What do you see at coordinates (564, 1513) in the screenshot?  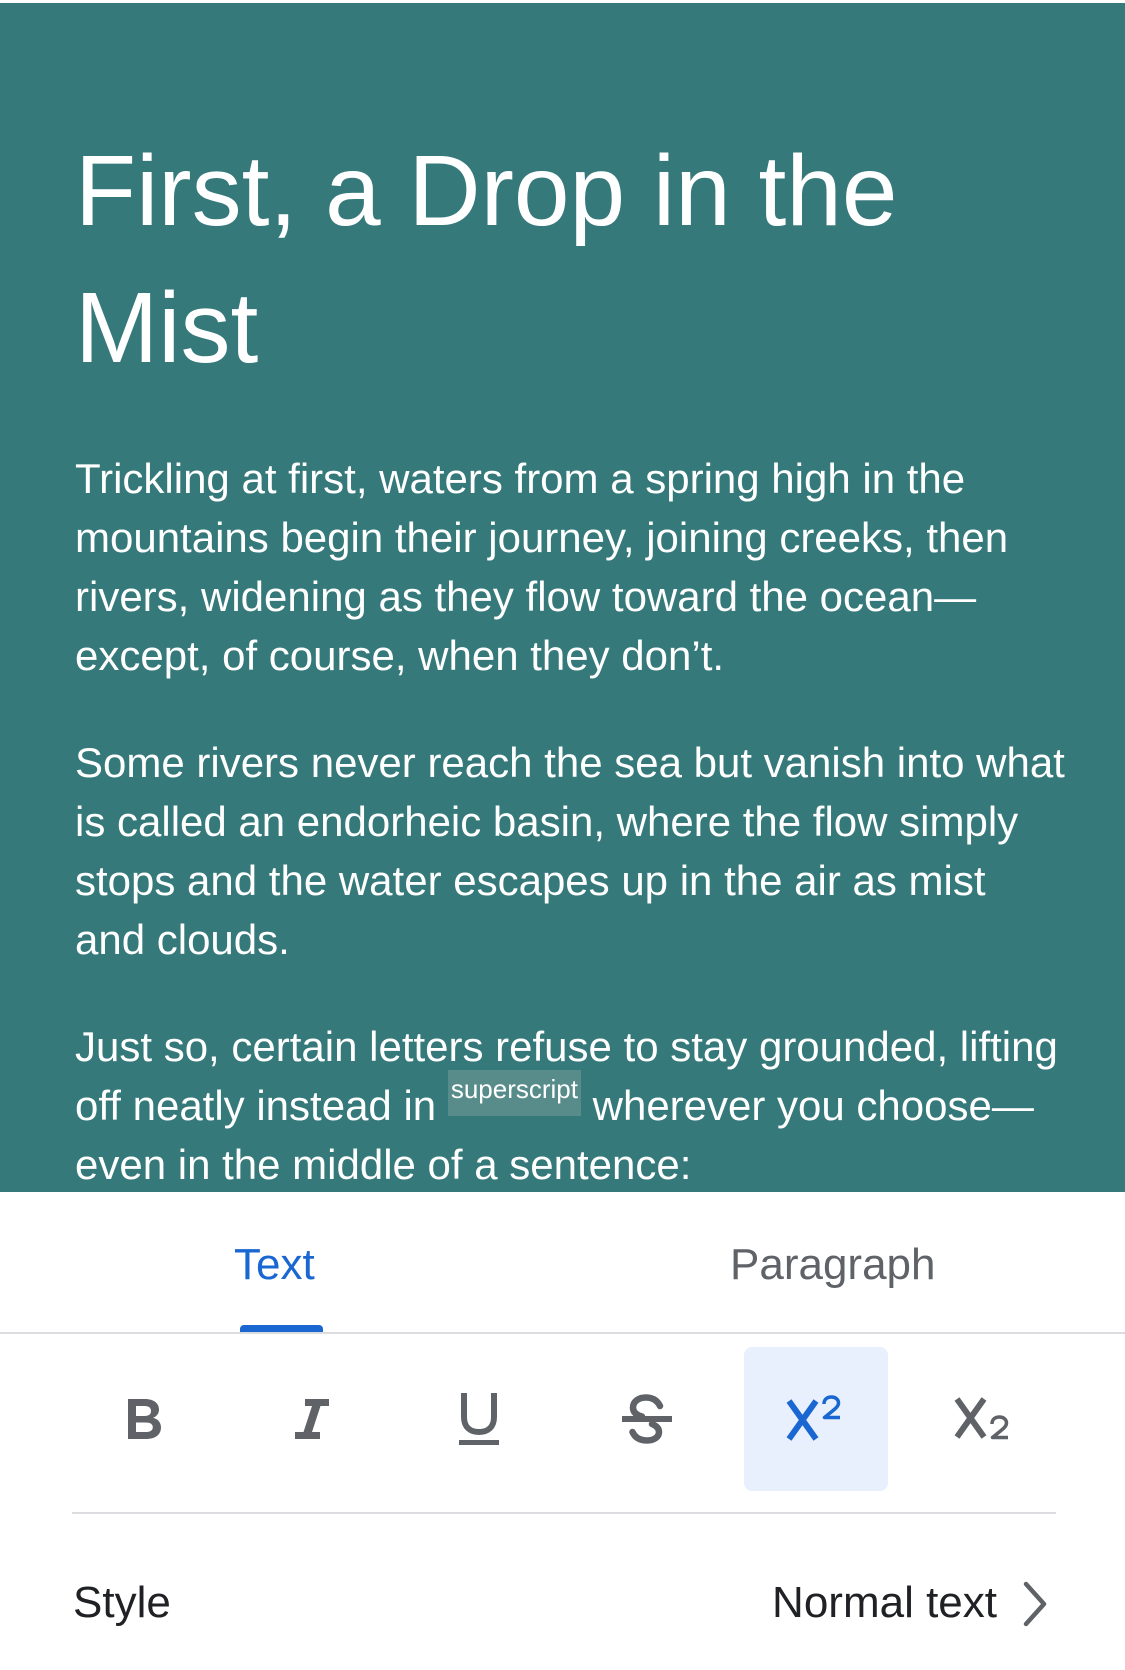 I see `toolbar-divider` at bounding box center [564, 1513].